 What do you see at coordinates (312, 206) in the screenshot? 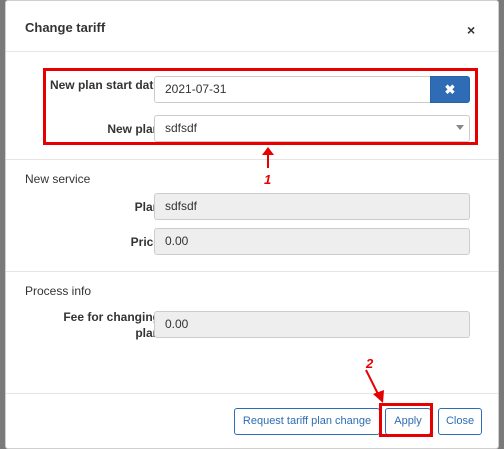
I see `plan-field: sdfsdf` at bounding box center [312, 206].